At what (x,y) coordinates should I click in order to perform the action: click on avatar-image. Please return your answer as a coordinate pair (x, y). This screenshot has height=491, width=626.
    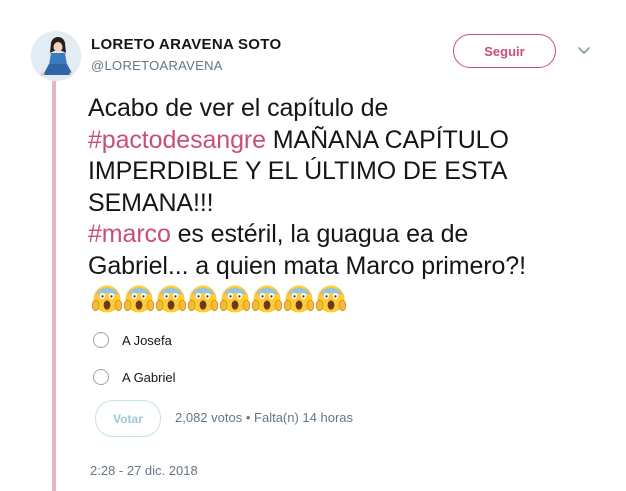
    Looking at the image, I should click on (56, 56).